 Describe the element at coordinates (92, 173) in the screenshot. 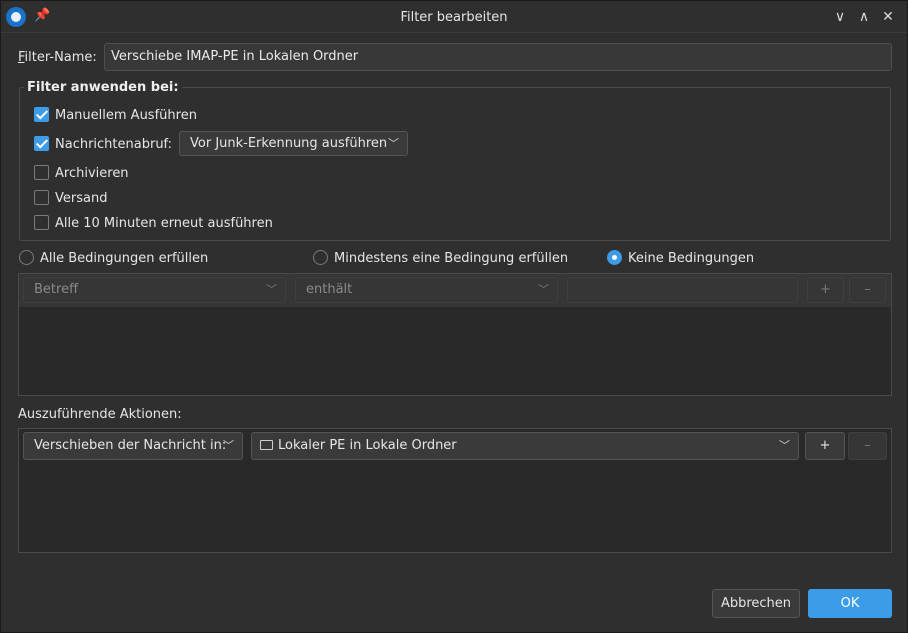

I see `archive-label: Archivieren` at that location.